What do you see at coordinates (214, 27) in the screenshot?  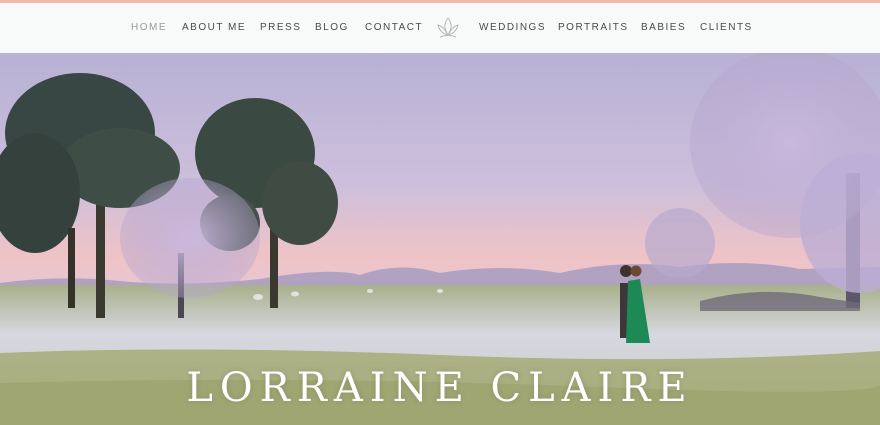 I see `nav-item-about-me: ABOUT ME` at bounding box center [214, 27].